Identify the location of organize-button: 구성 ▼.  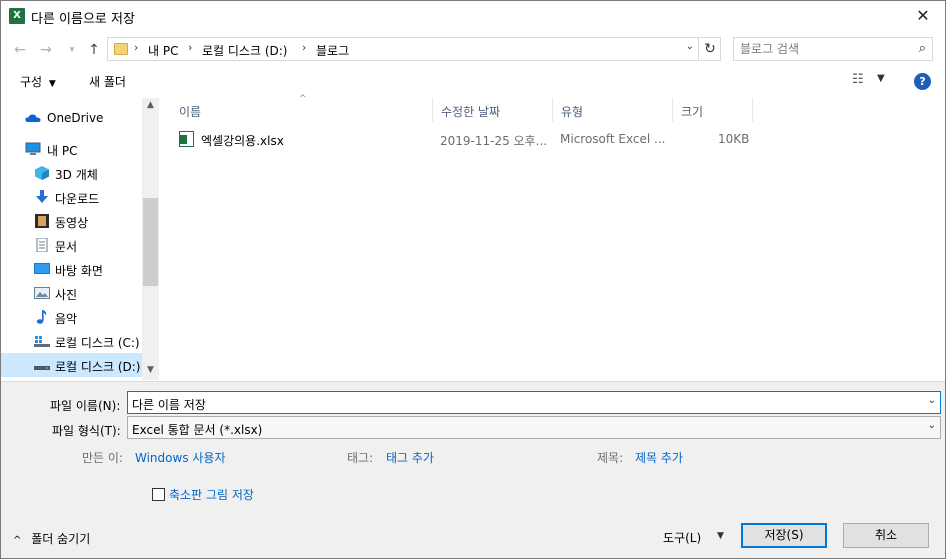
(38, 81).